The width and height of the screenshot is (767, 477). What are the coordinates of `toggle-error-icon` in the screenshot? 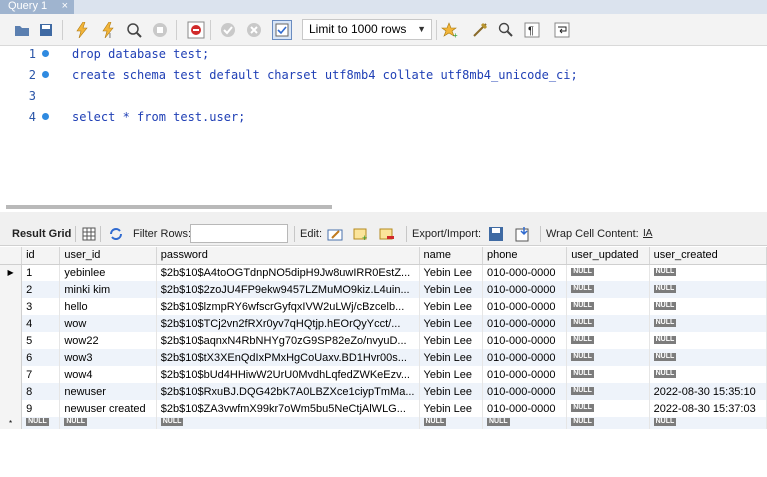 It's located at (196, 30).